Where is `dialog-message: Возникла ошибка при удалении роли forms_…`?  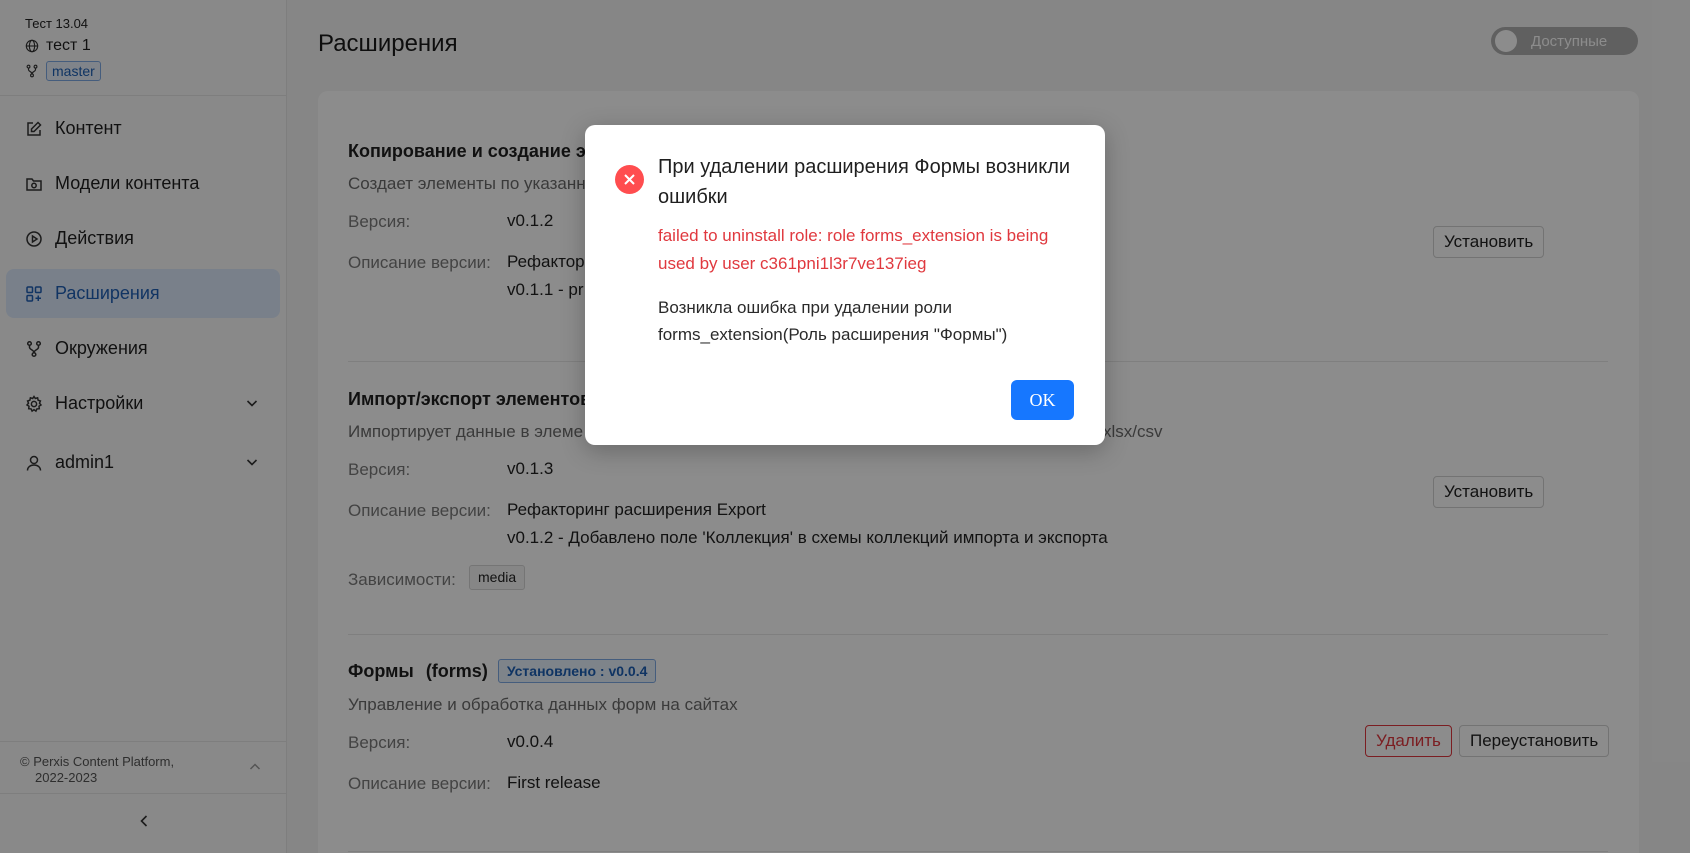
dialog-message: Возникла ошибка при удалении роли forms_… is located at coordinates (833, 321).